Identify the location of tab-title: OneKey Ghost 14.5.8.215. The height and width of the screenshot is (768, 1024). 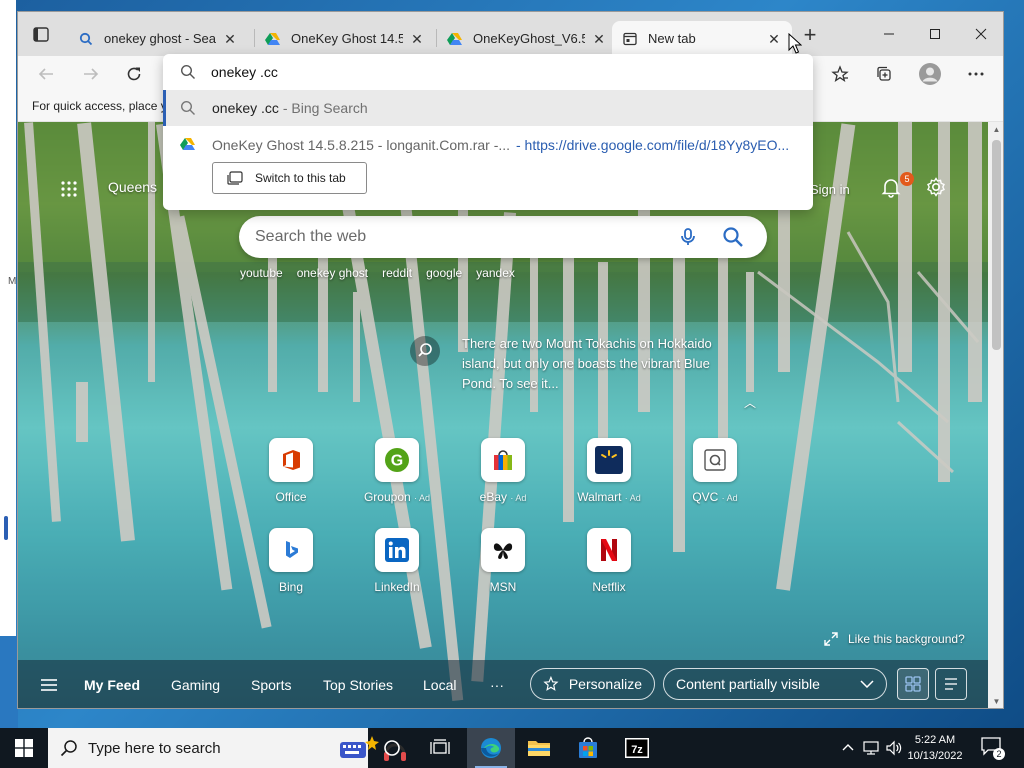
(347, 38).